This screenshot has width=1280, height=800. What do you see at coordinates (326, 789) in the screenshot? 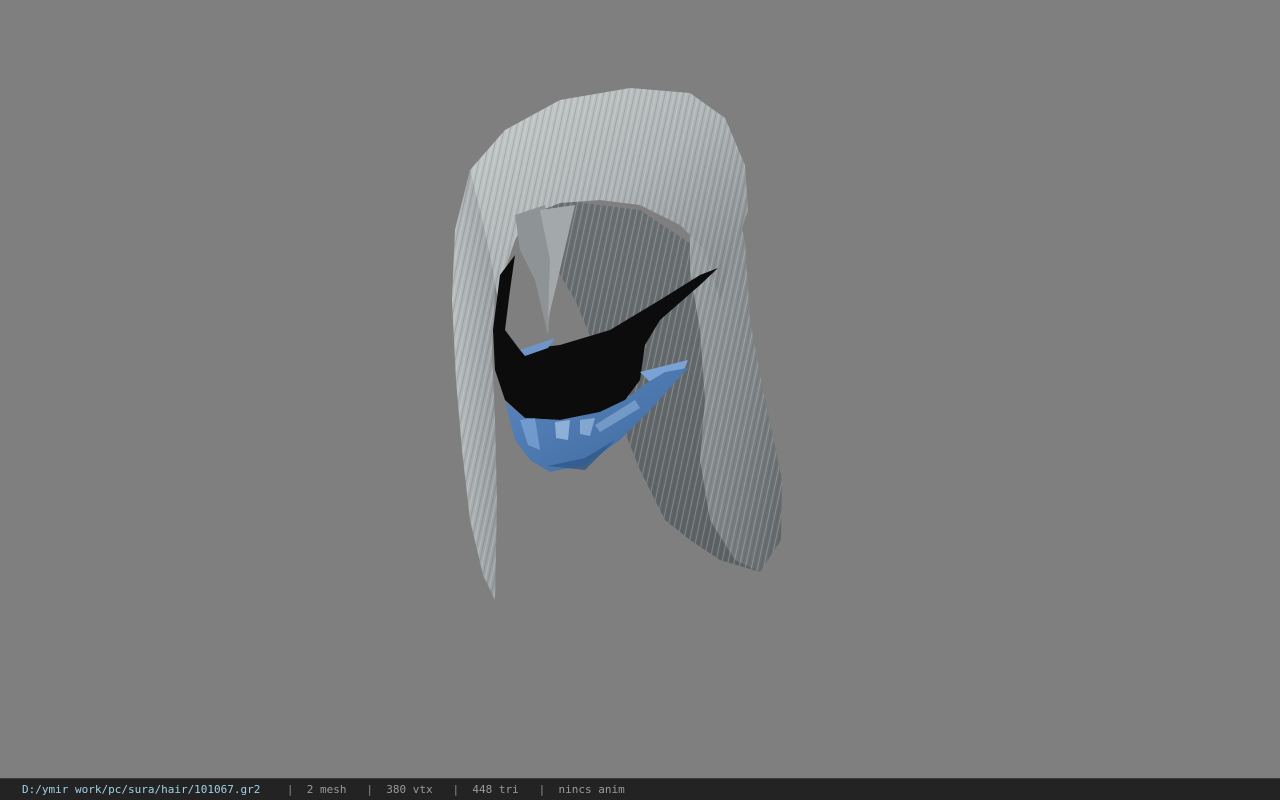
I see `mesh-count: 2 mesh` at bounding box center [326, 789].